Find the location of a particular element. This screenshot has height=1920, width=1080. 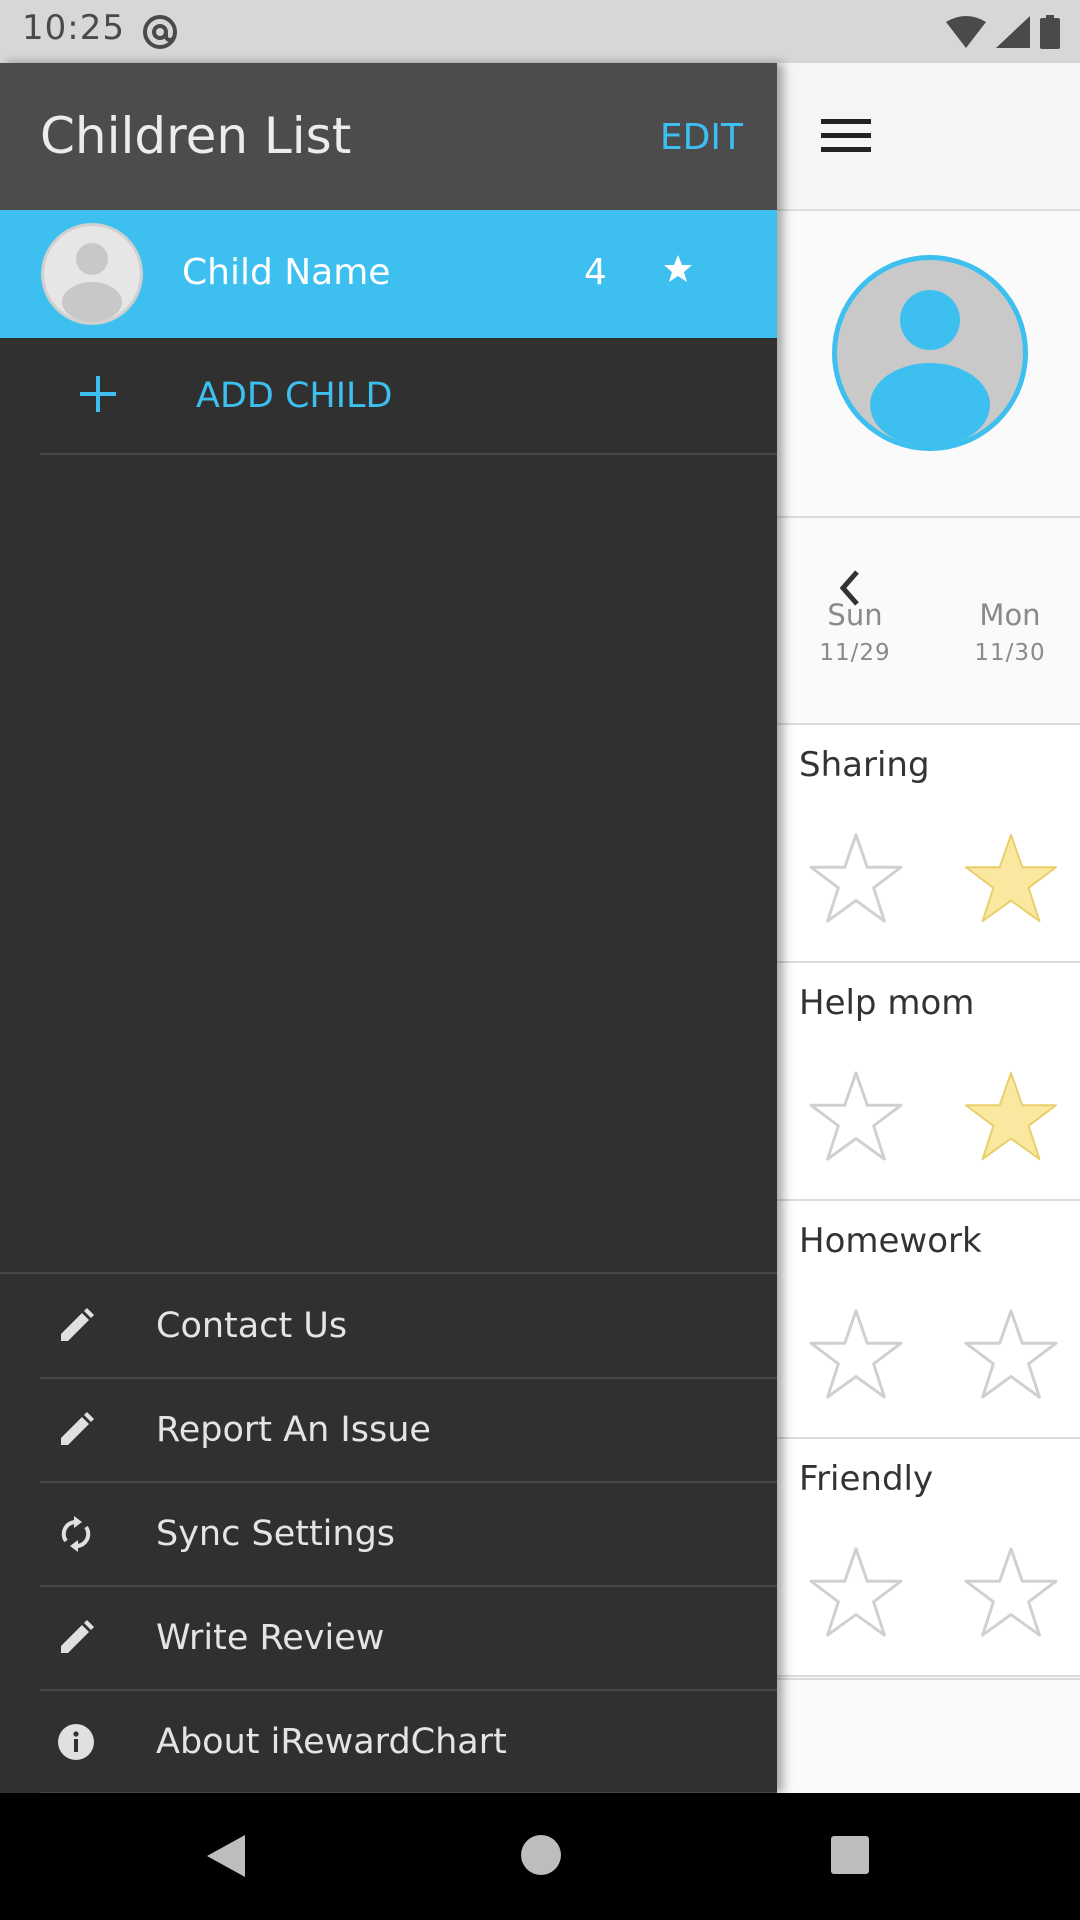

star-count: 4 is located at coordinates (595, 272).